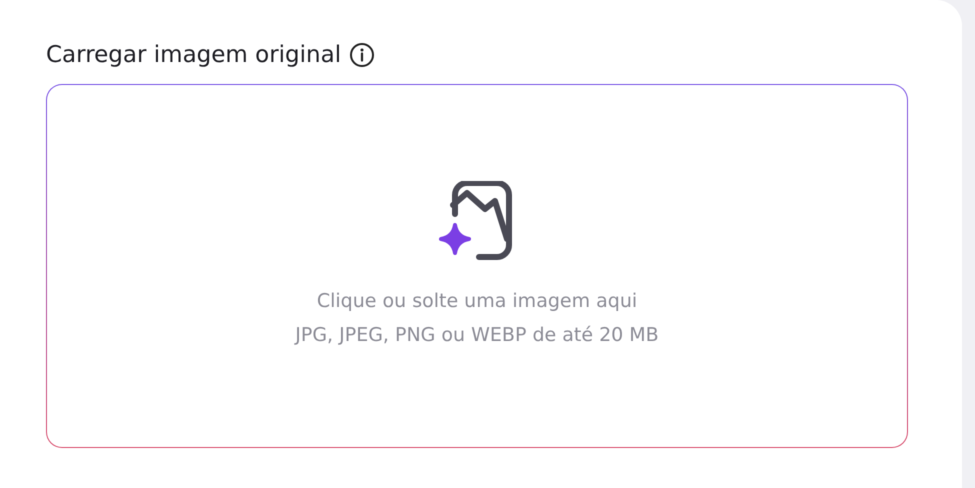  Describe the element at coordinates (477, 301) in the screenshot. I see `upload-prompt: Clique ou solte uma imagem aqui` at that location.